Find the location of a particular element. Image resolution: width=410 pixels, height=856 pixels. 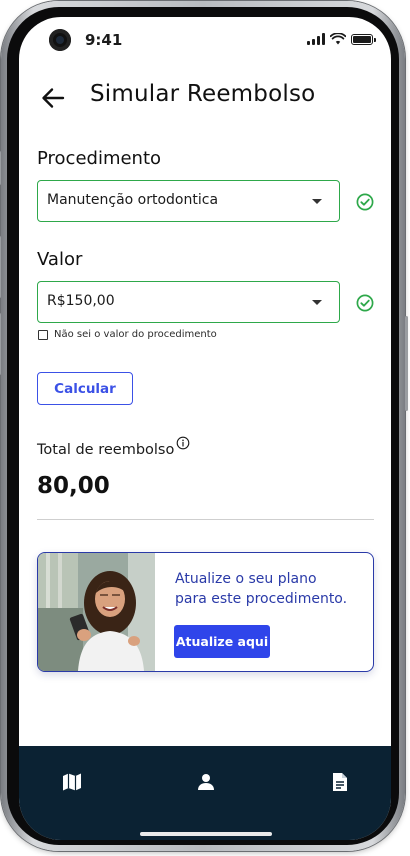

map-icon is located at coordinates (72, 782).